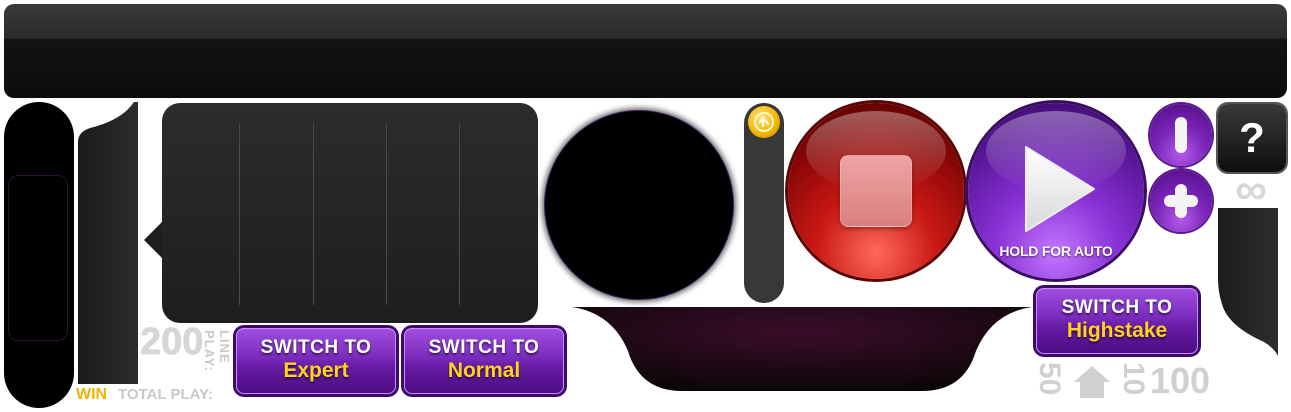  What do you see at coordinates (764, 122) in the screenshot?
I see `coin-icon` at bounding box center [764, 122].